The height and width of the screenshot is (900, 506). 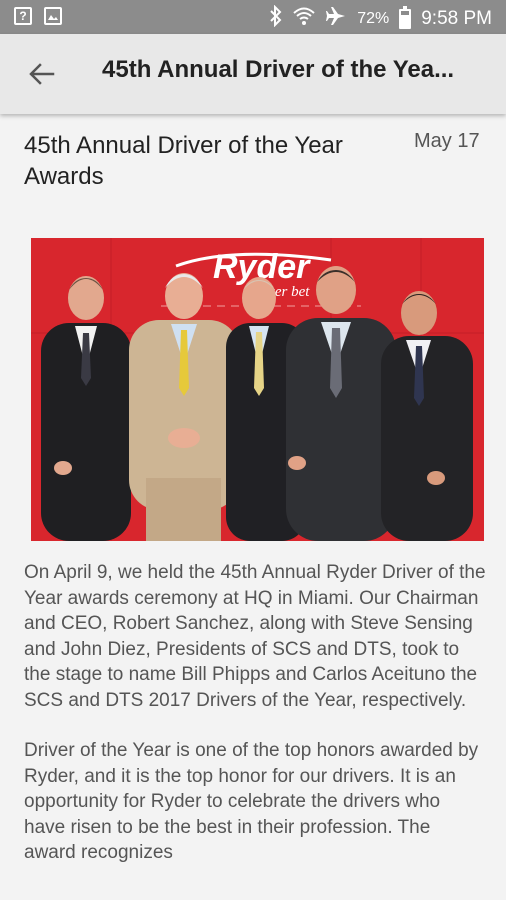 I want to click on question-icon: ?, so click(x=23, y=16).